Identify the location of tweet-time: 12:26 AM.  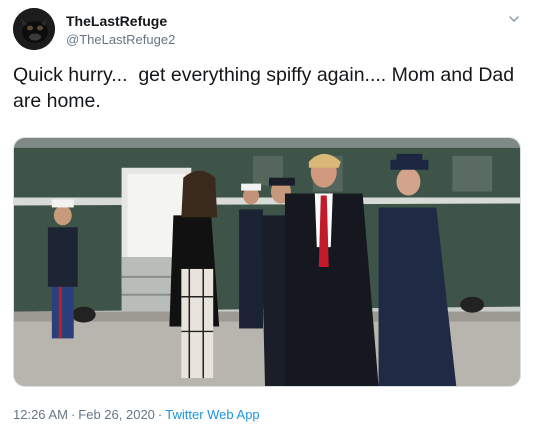
(40, 414).